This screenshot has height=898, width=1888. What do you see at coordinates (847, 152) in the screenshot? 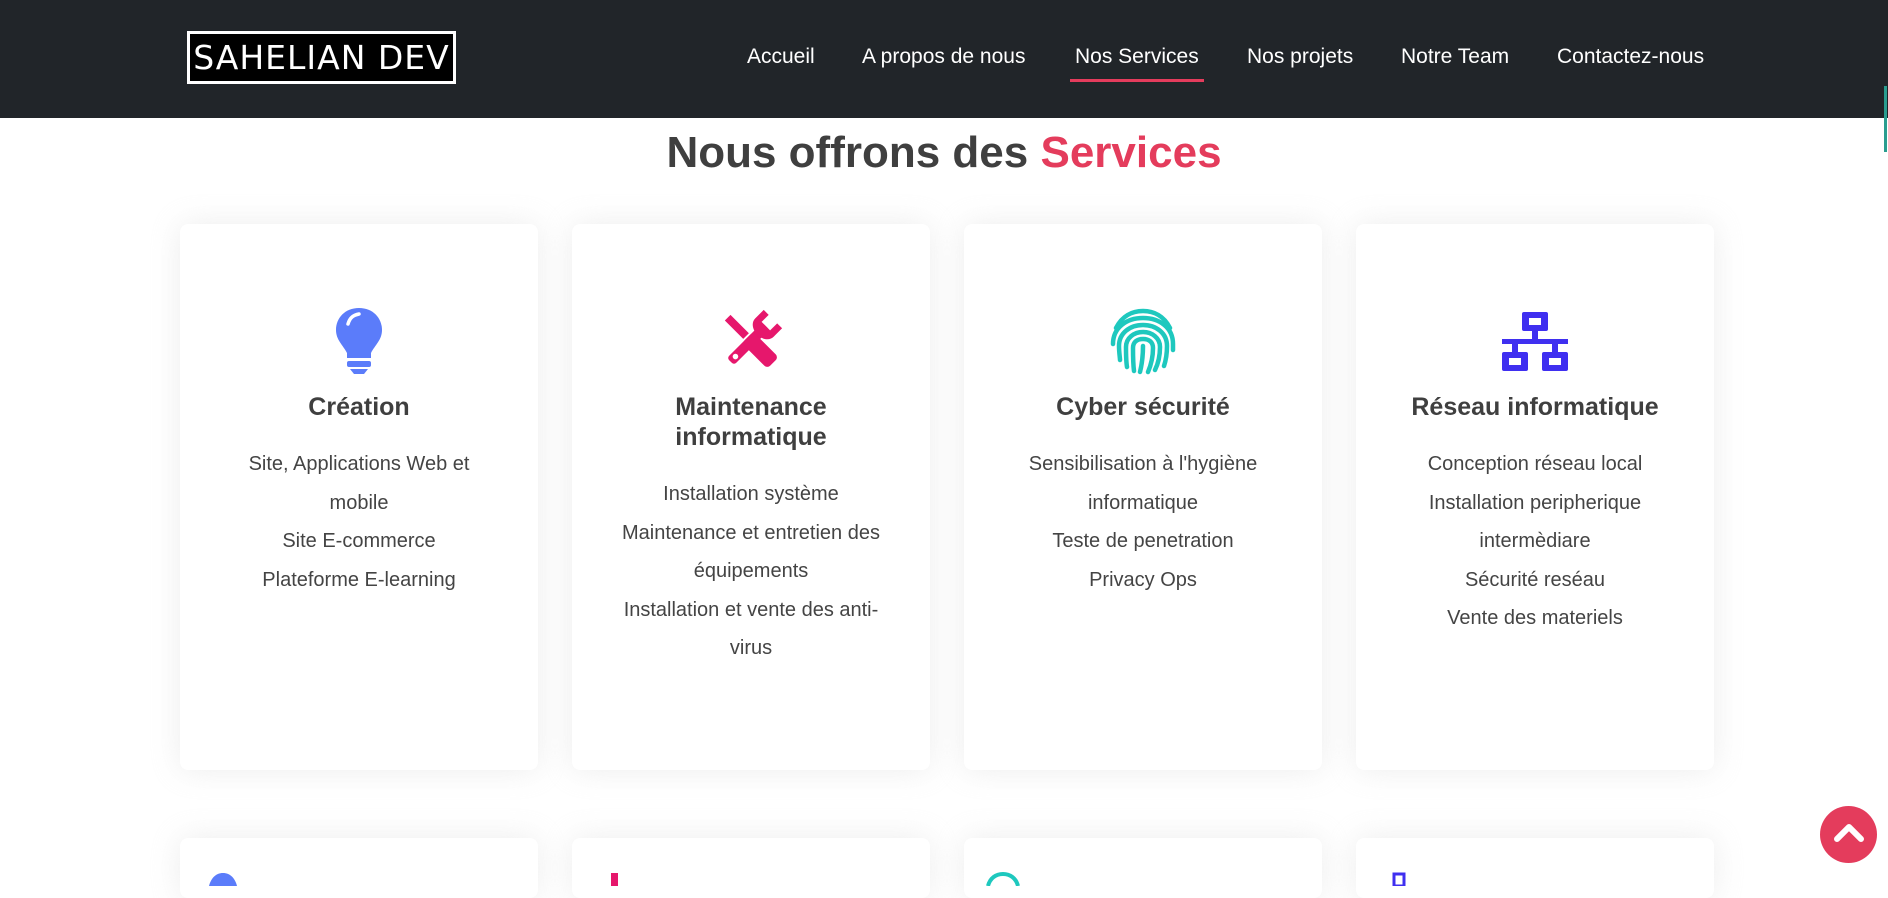
I see `section-title-prefix: Nous offrons des` at bounding box center [847, 152].